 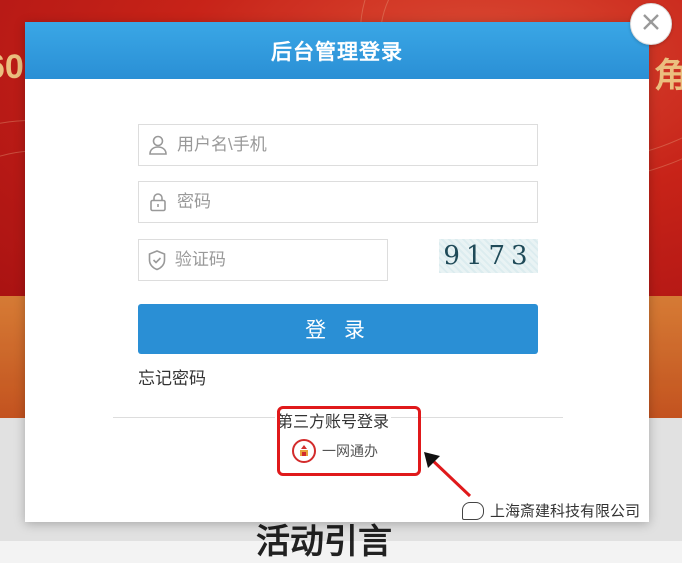 I want to click on username-input, so click(x=356, y=145).